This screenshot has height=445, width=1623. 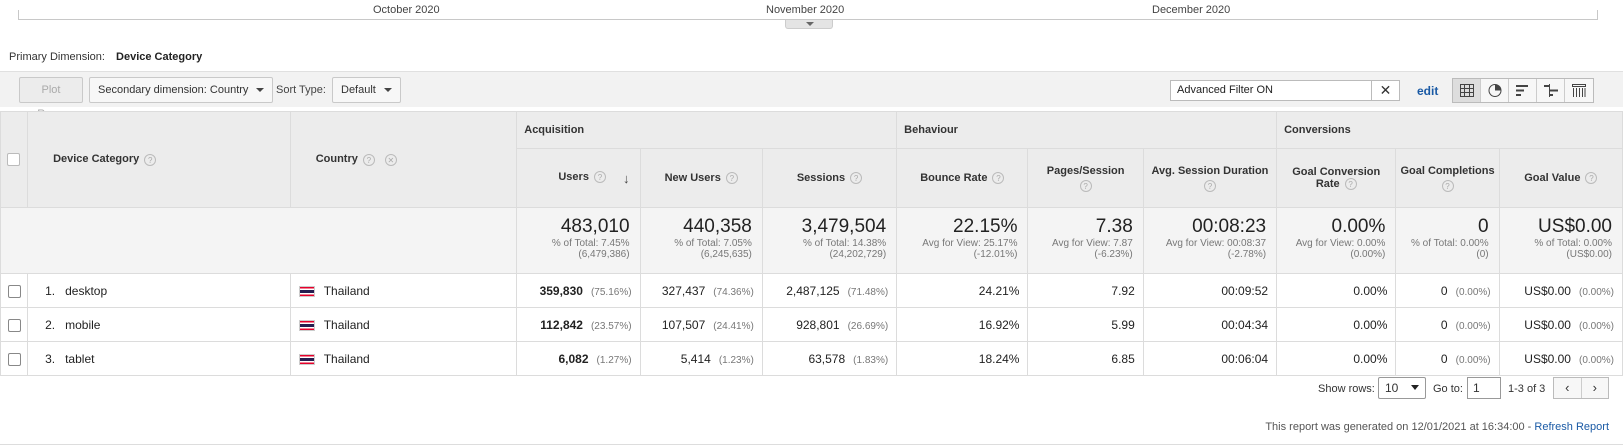 I want to click on primary-dimension-value: Device Category, so click(x=159, y=57).